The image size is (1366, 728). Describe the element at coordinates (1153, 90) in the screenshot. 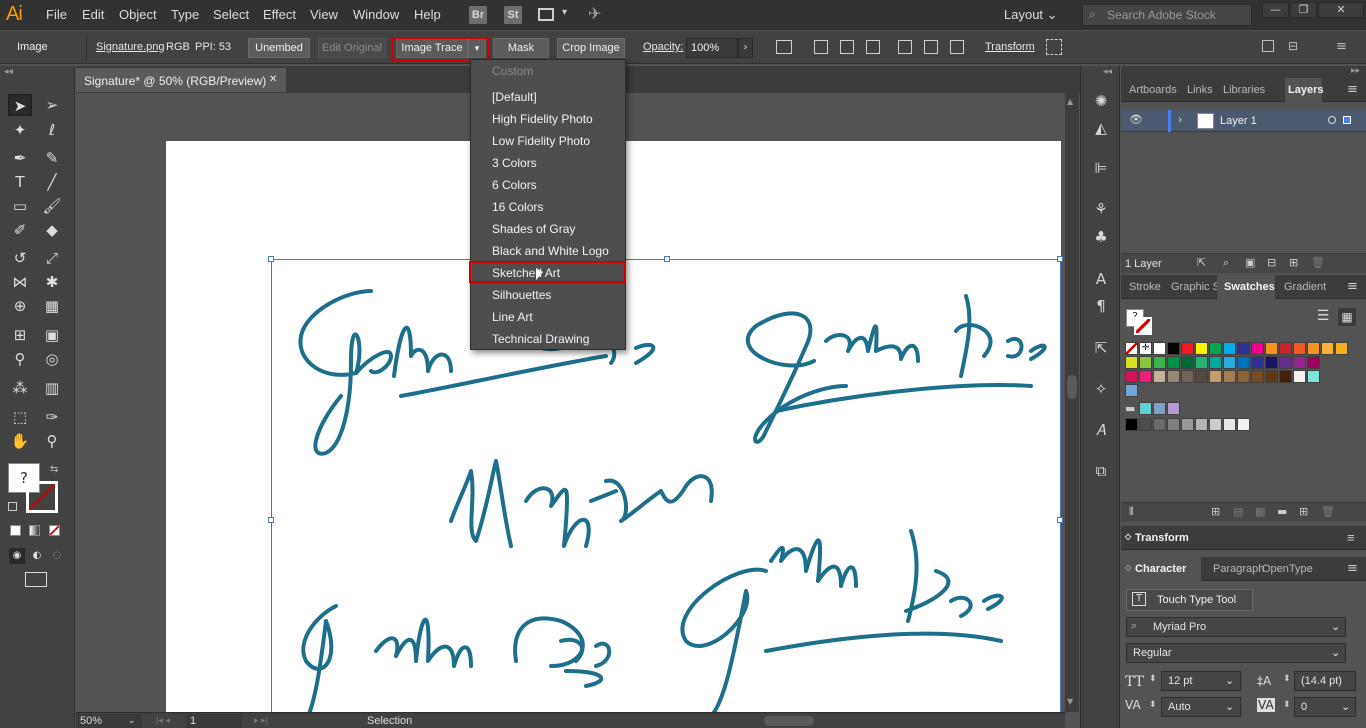

I see `tab-artboards: Artboards` at that location.